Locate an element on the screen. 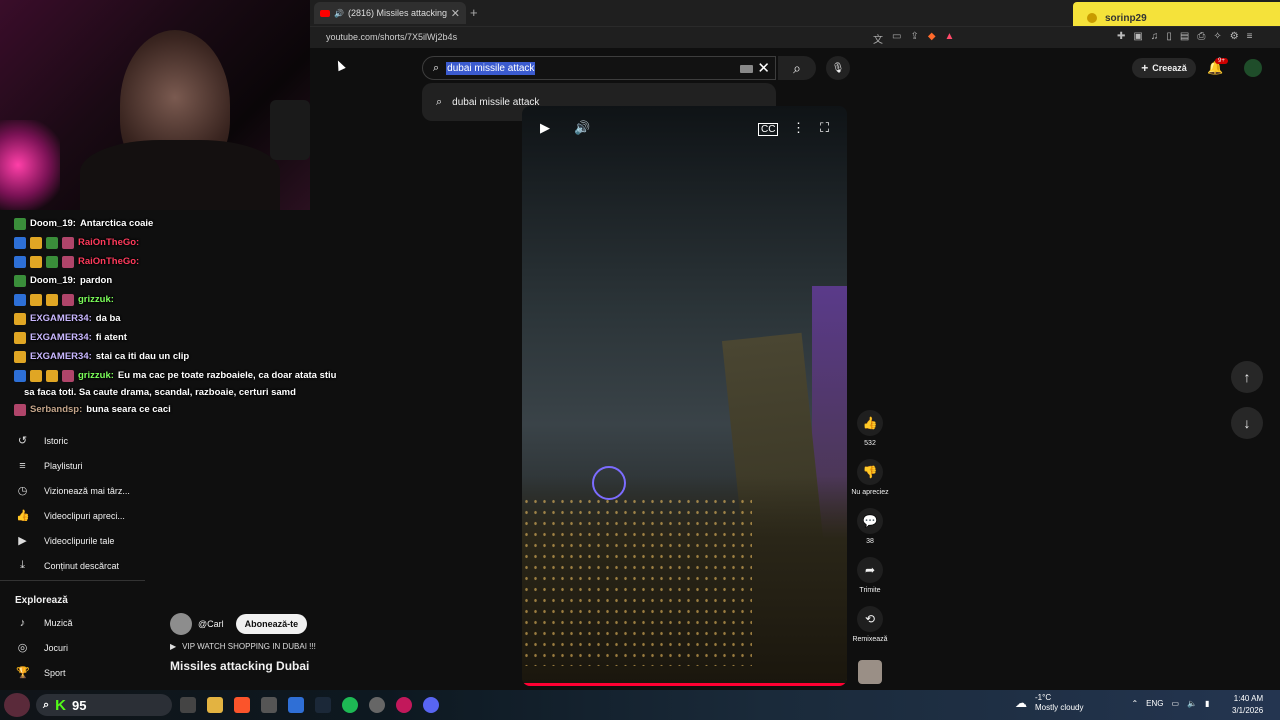 The height and width of the screenshot is (720, 1280). keyboard-icon is located at coordinates (746, 69).